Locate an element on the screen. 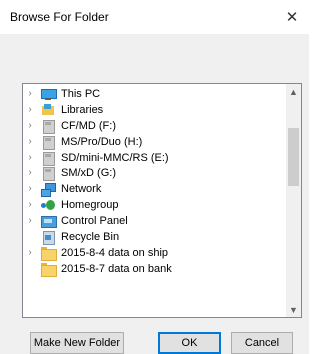 This screenshot has width=320, height=354. tree-item-label: CF/MD (F:) is located at coordinates (88, 125).